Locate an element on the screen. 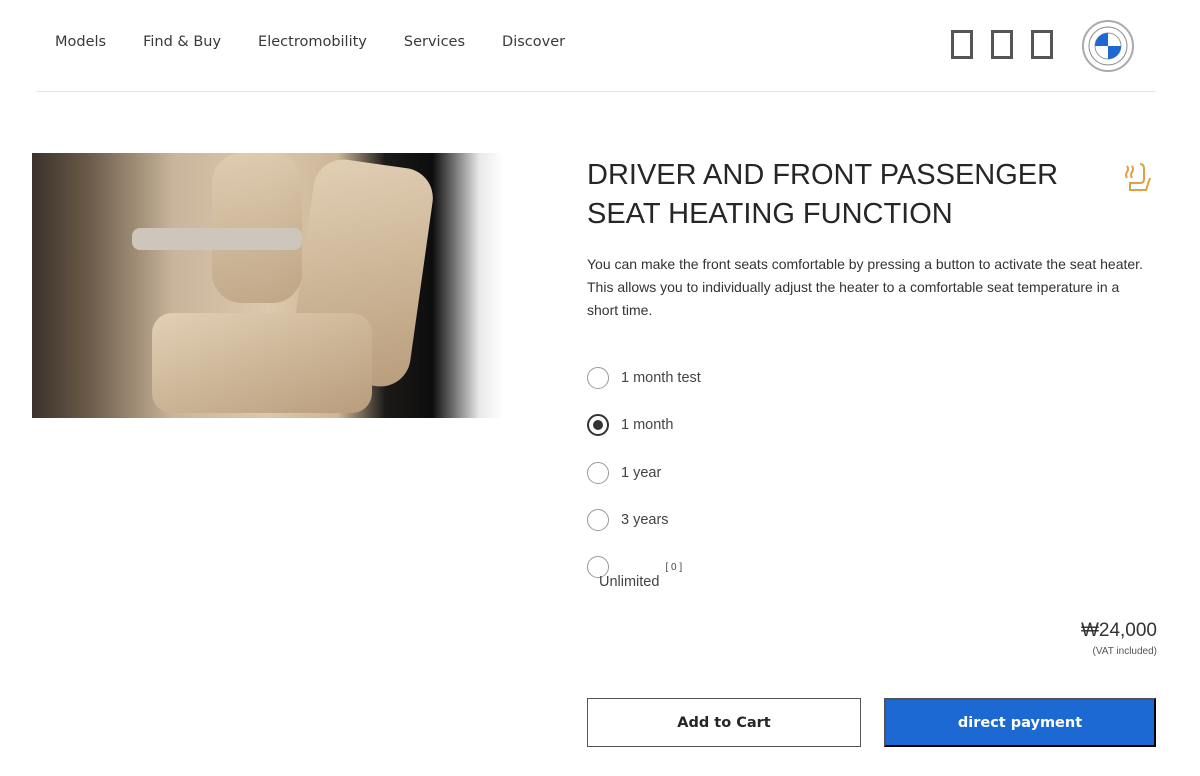  nav-electromobility: Electromobility is located at coordinates (312, 42).